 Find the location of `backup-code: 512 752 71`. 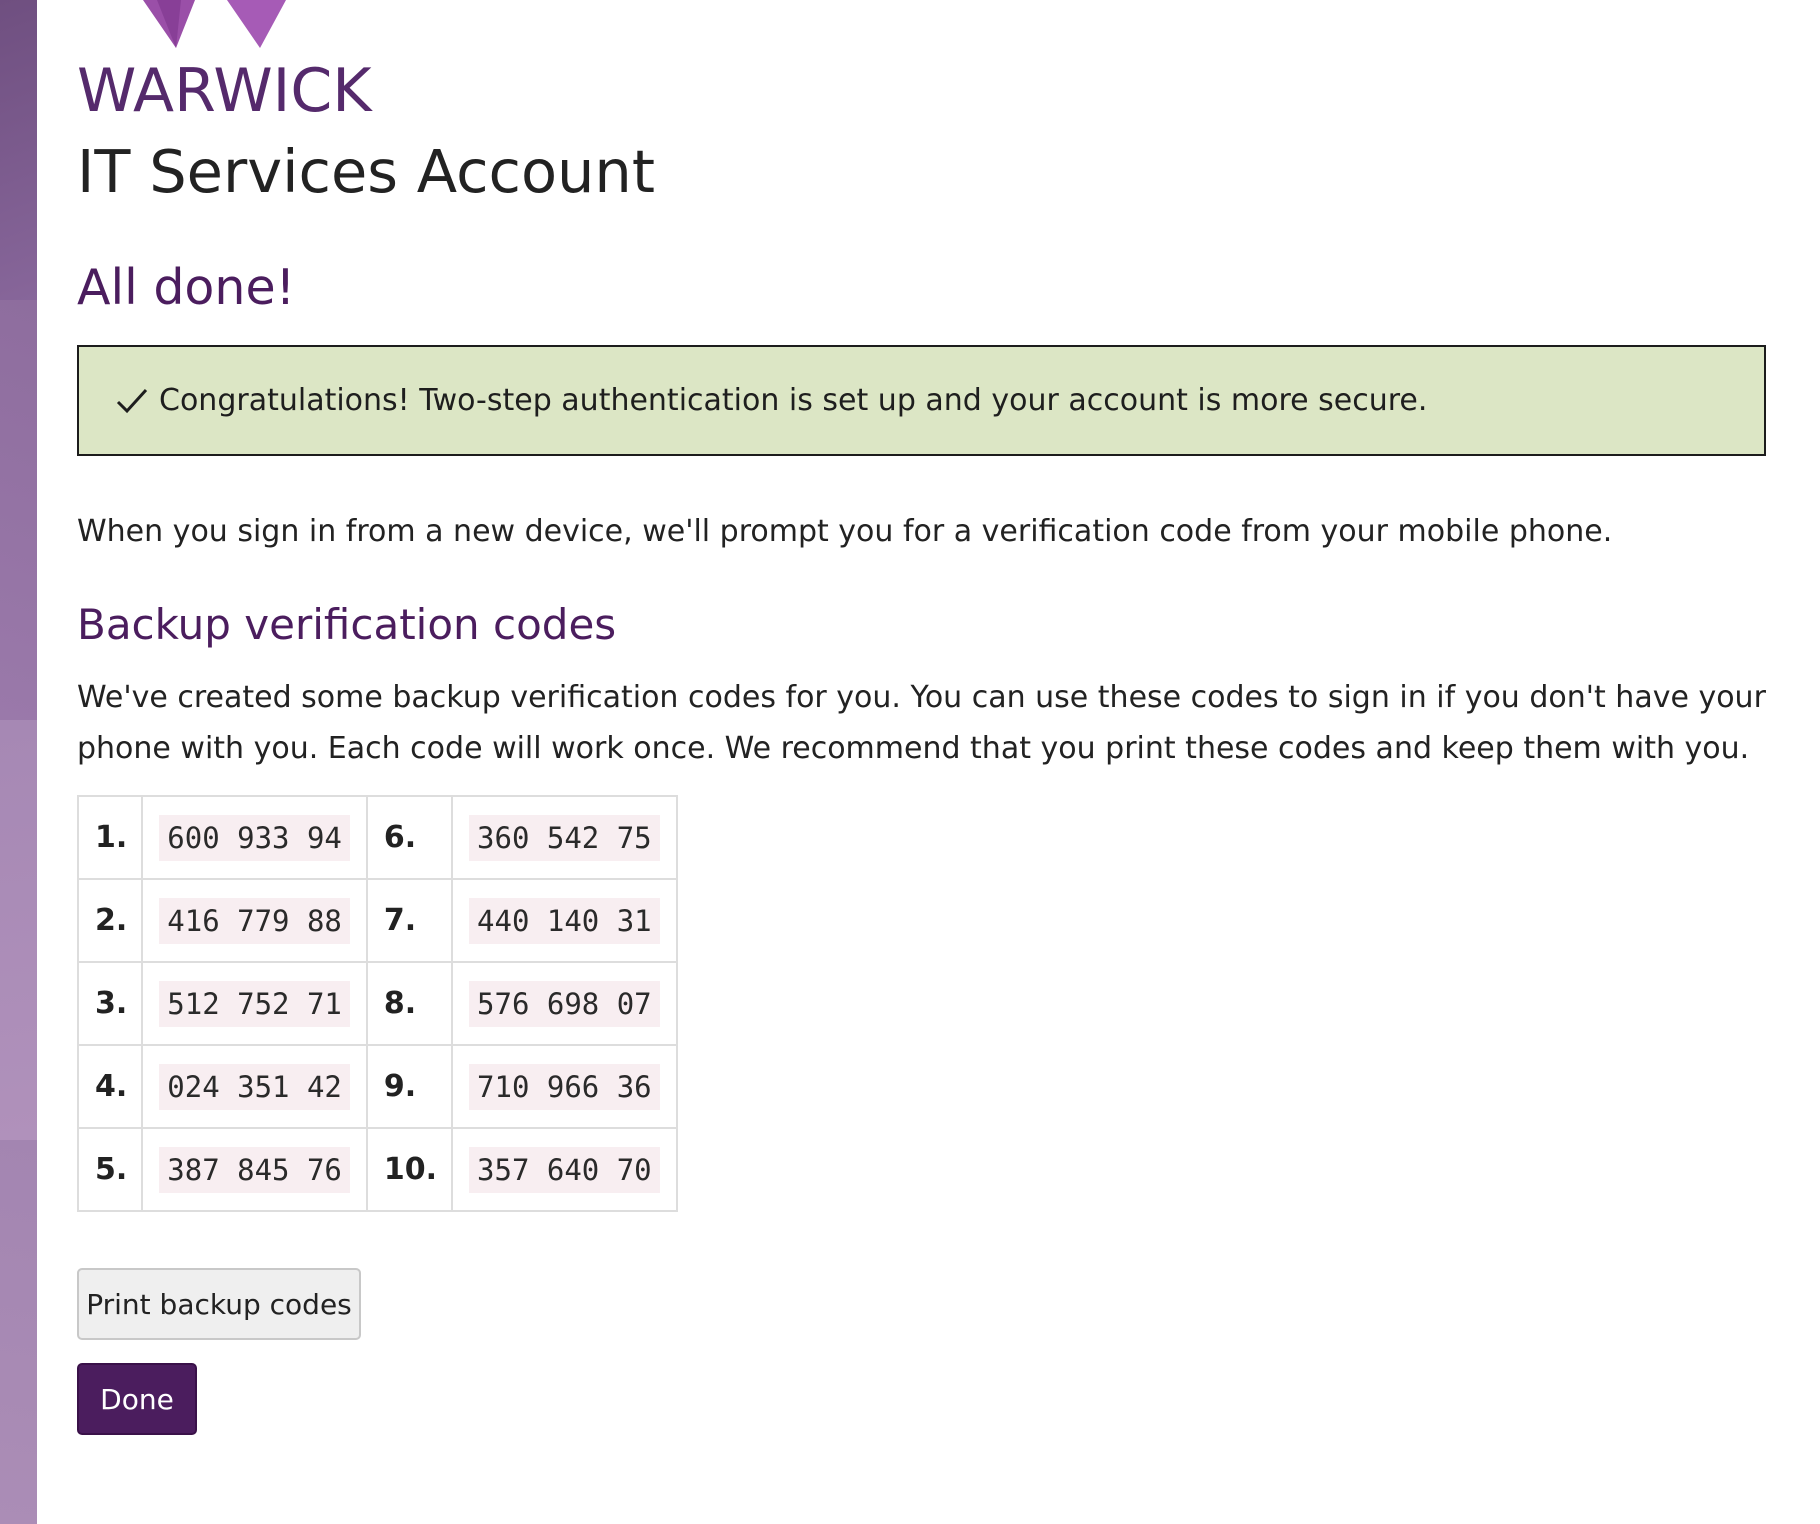

backup-code: 512 752 71 is located at coordinates (254, 1003).